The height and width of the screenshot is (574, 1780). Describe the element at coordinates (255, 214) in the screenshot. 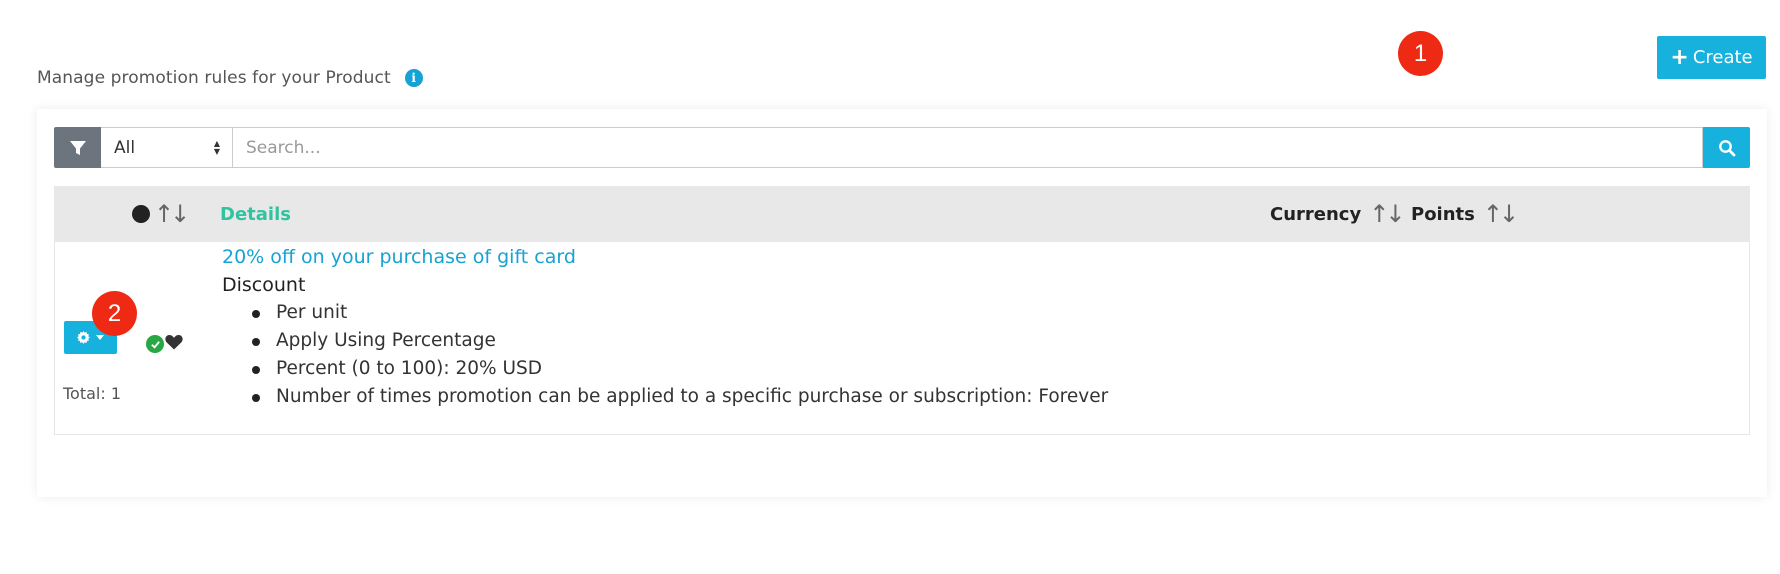

I see `details-column-header: Details` at that location.